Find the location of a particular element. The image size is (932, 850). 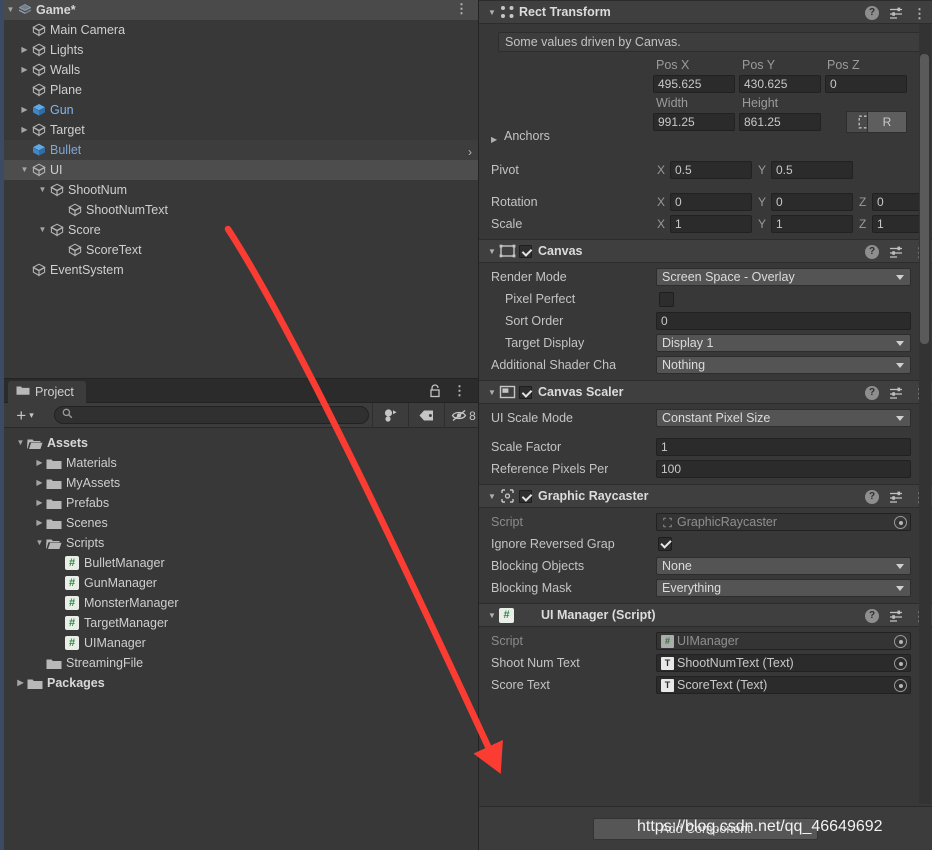

scale-y-field: 1 is located at coordinates (812, 224).